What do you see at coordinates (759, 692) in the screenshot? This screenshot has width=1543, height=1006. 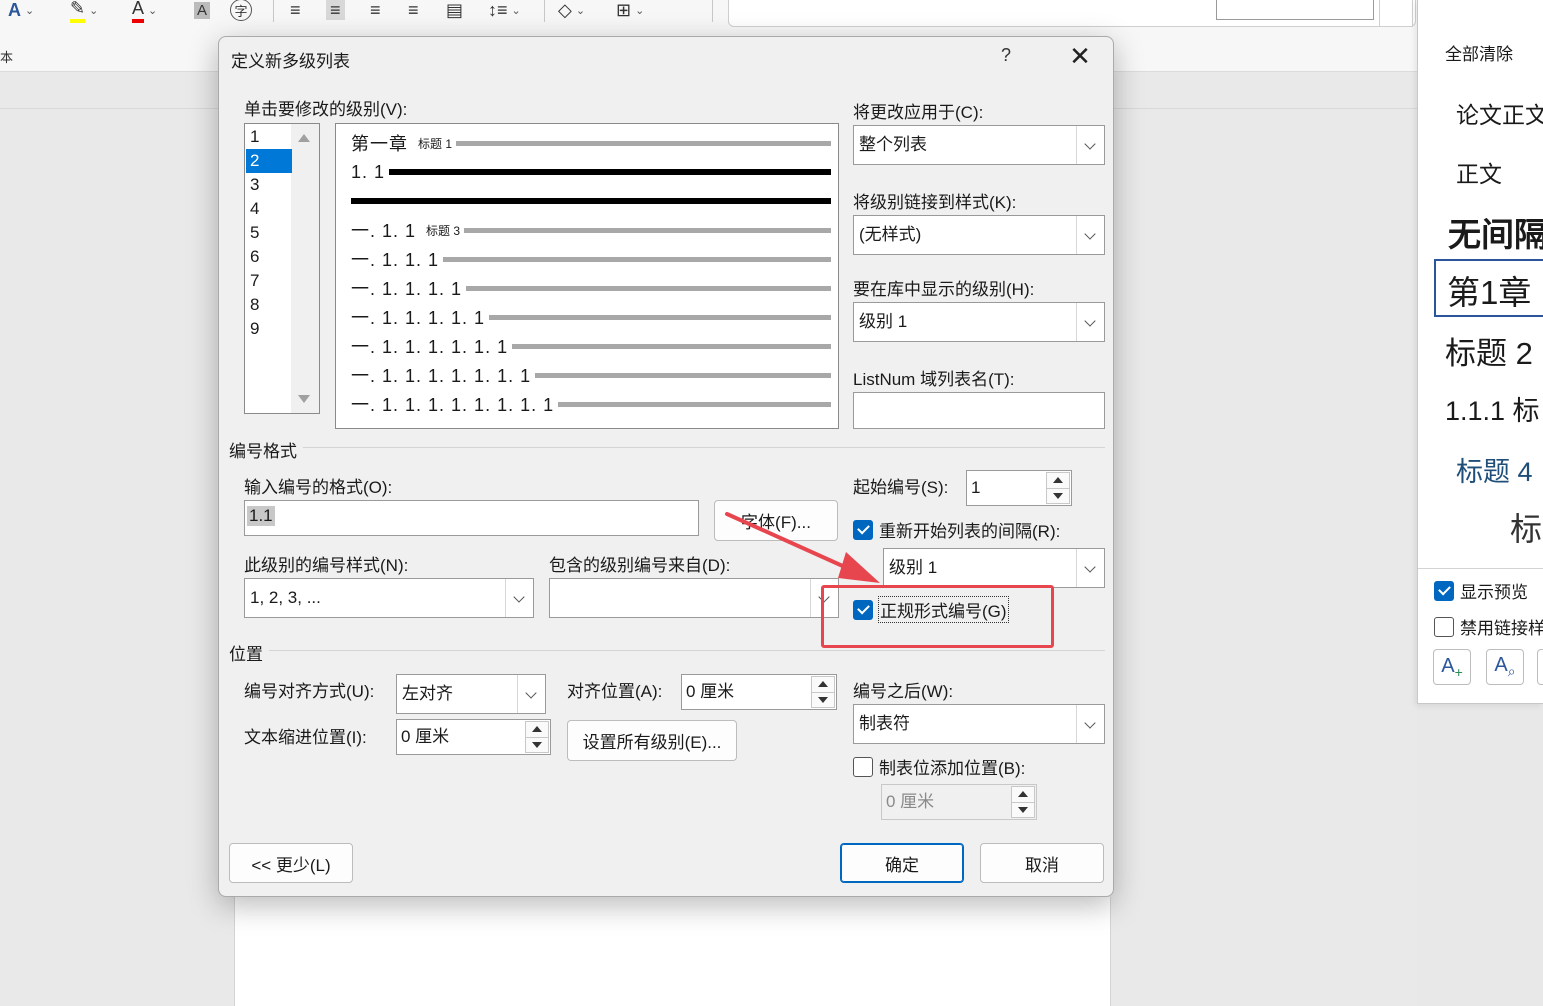 I see `aligned-at-spinner: 0 厘米` at bounding box center [759, 692].